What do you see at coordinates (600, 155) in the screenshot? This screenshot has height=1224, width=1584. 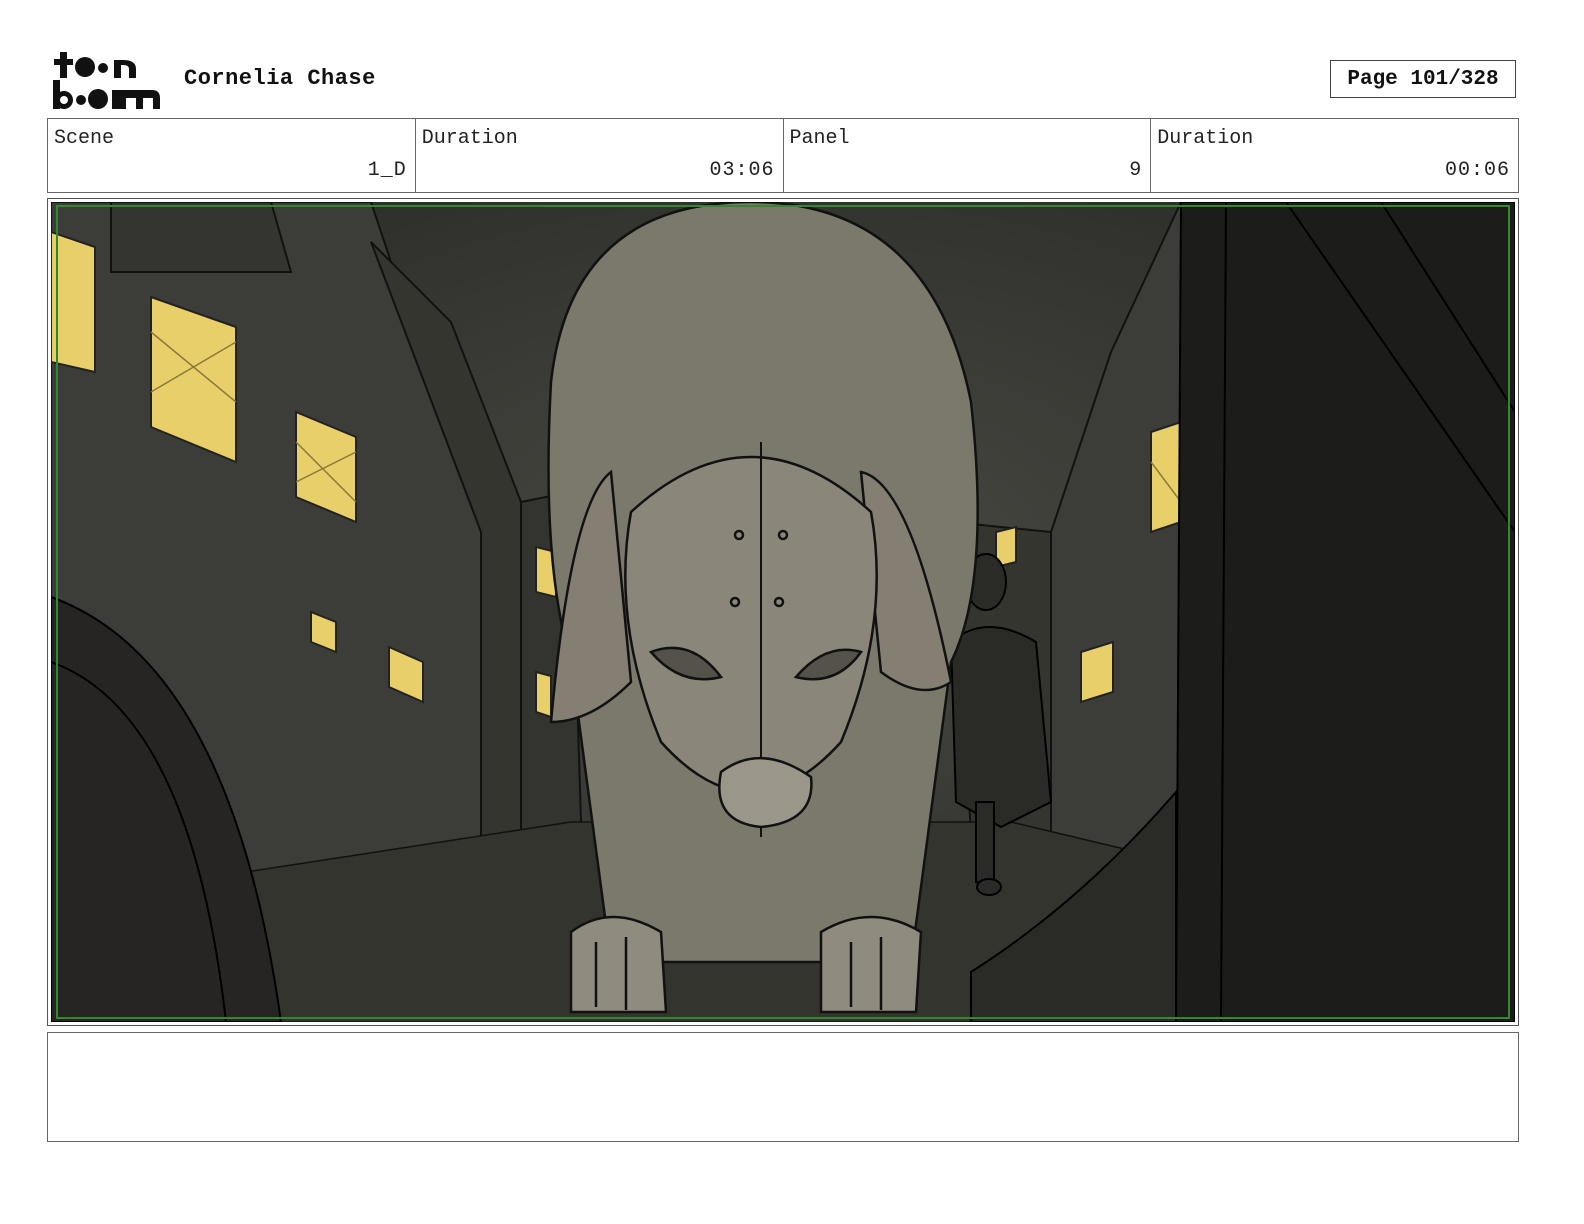 I see `scene-duration-cell: Duration 03:06` at bounding box center [600, 155].